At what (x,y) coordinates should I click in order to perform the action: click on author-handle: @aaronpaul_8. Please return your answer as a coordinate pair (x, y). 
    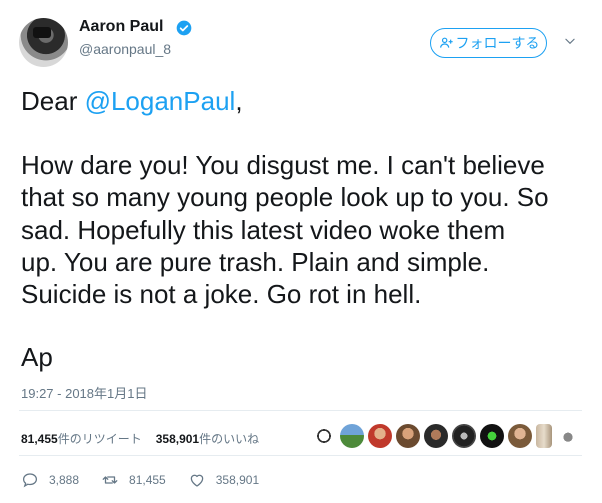
    Looking at the image, I should click on (125, 49).